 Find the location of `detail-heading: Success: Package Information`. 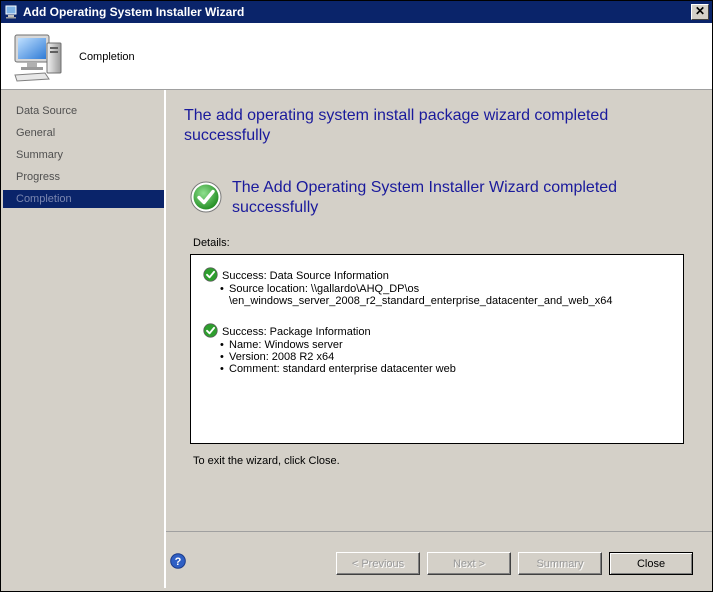

detail-heading: Success: Package Information is located at coordinates (438, 331).